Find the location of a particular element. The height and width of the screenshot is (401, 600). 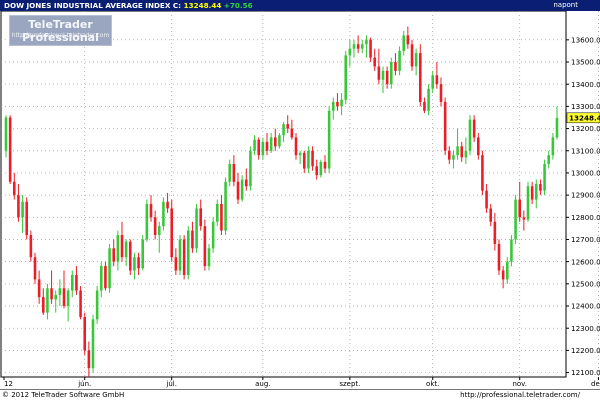

x-tick-label: dec. is located at coordinates (595, 384).